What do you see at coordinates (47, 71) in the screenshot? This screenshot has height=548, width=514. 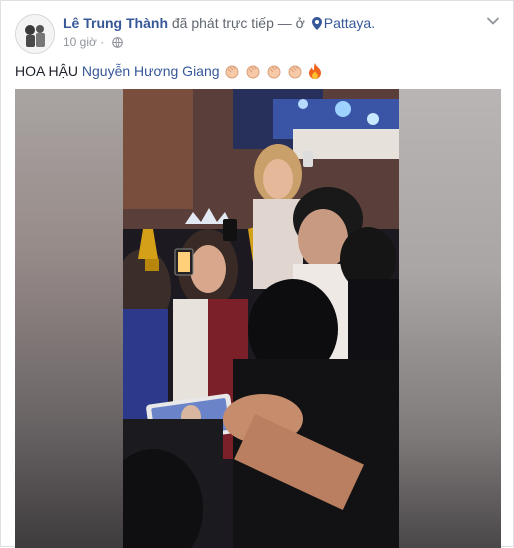 I see `message-prefix: HOA HẬU` at bounding box center [47, 71].